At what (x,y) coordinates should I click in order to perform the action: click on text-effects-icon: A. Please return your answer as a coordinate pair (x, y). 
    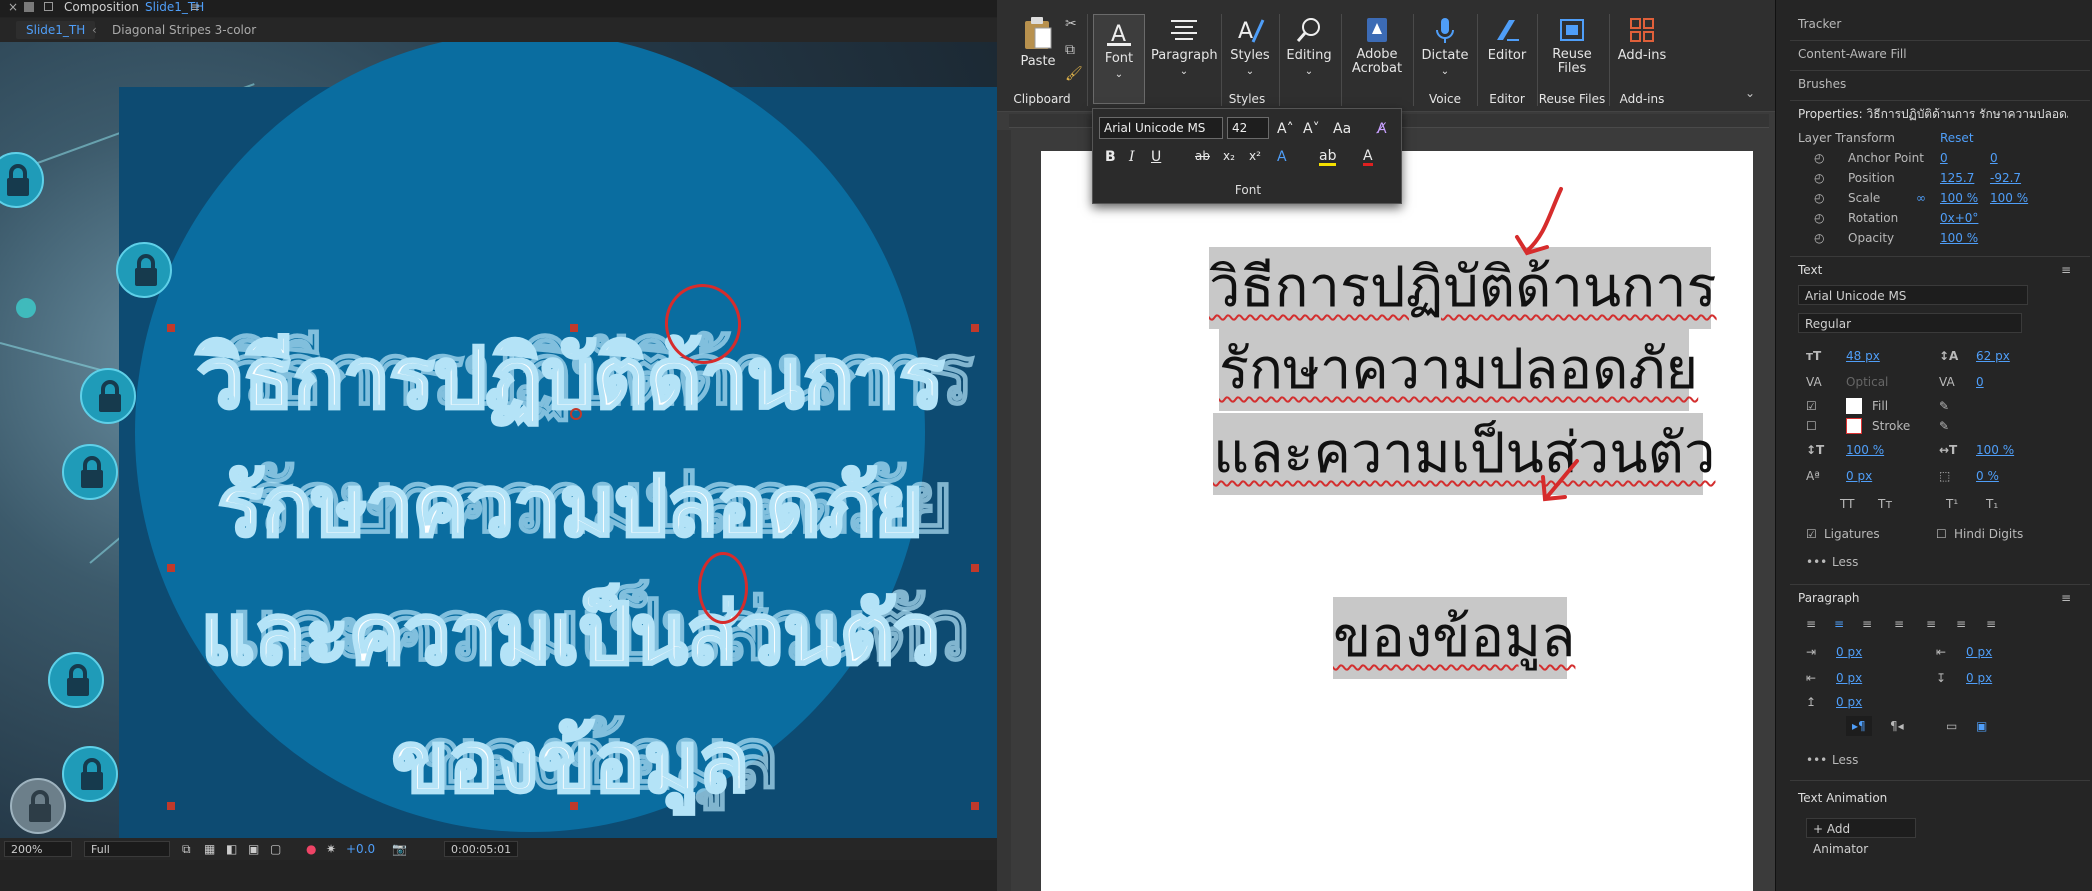
    Looking at the image, I should click on (1282, 157).